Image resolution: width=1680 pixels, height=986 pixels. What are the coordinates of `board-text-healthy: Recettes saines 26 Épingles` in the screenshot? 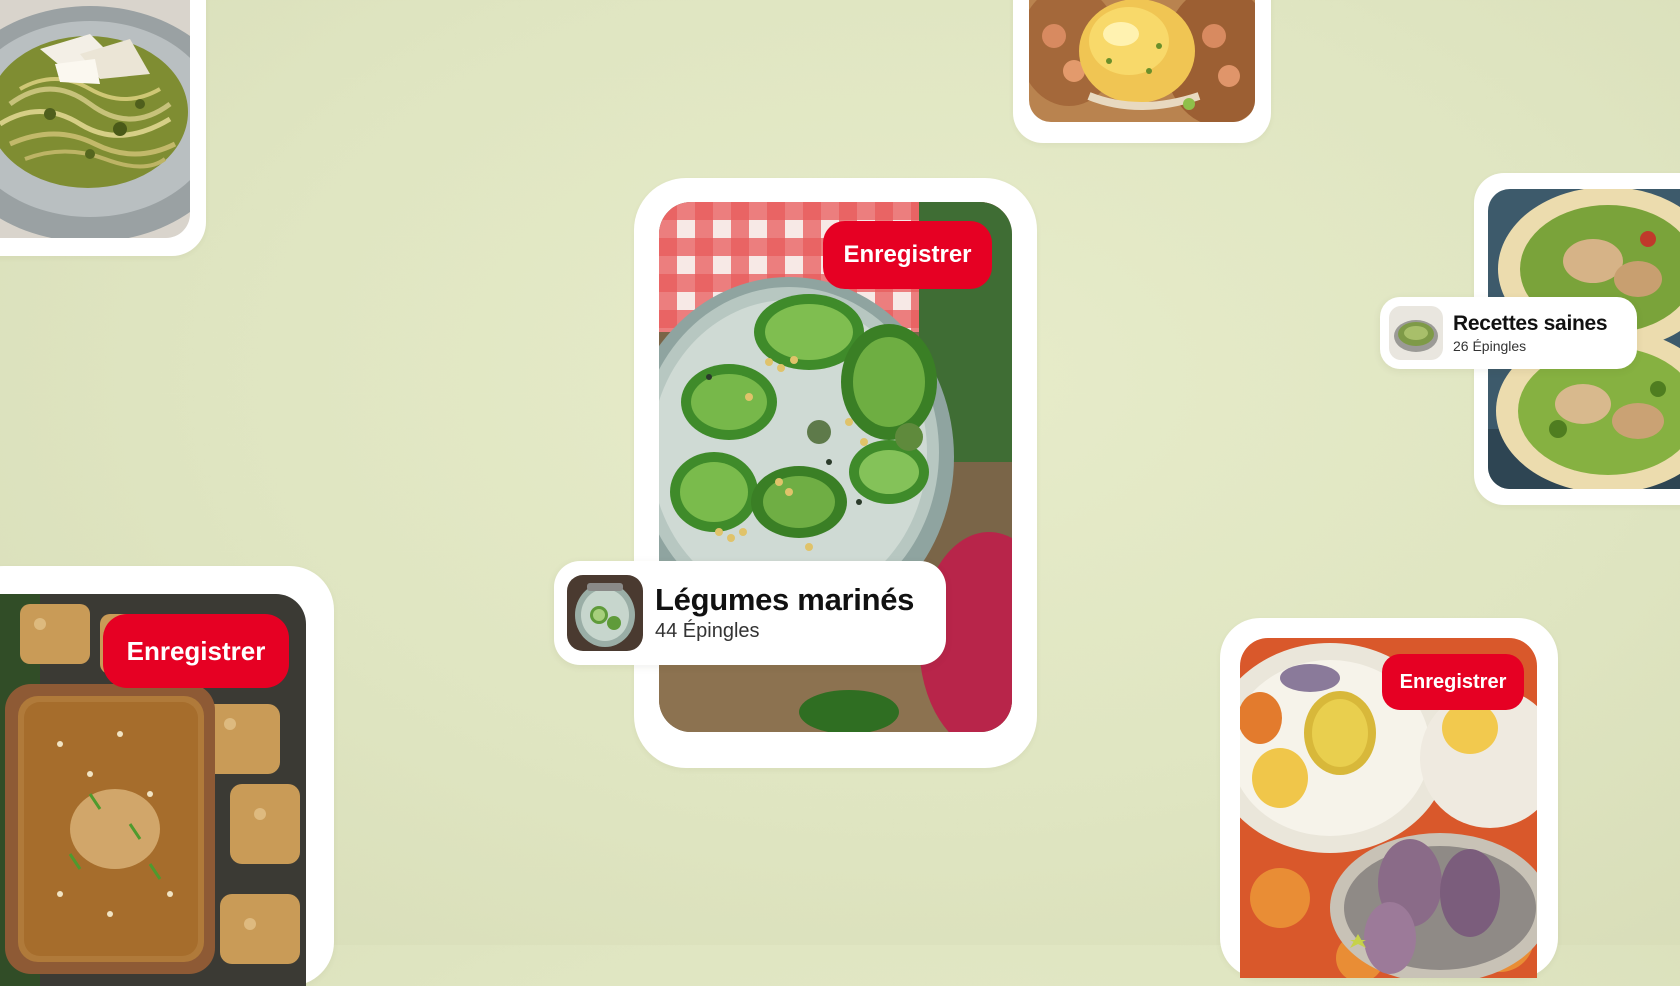 It's located at (1530, 333).